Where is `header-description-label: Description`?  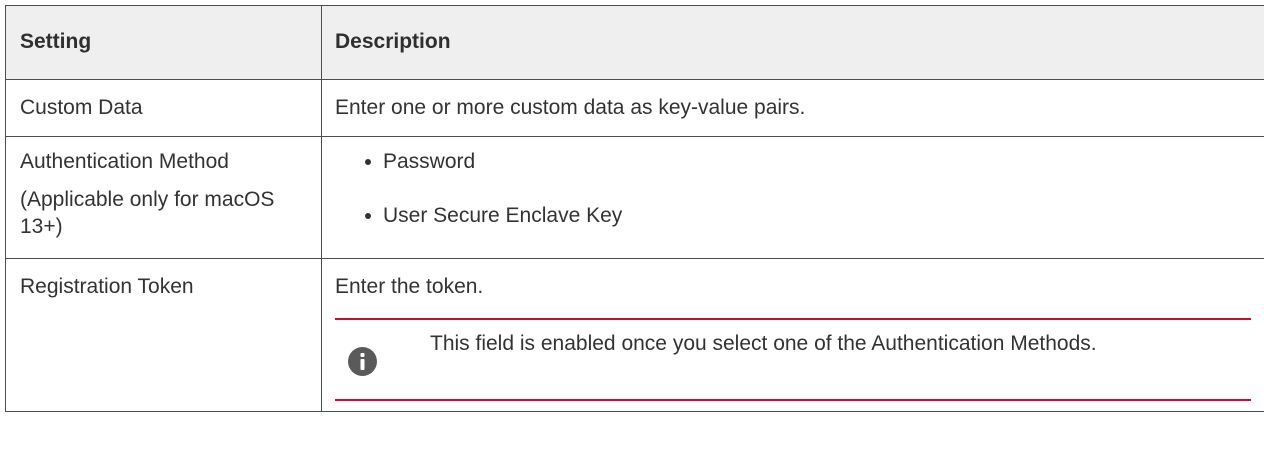
header-description-label: Description is located at coordinates (393, 41).